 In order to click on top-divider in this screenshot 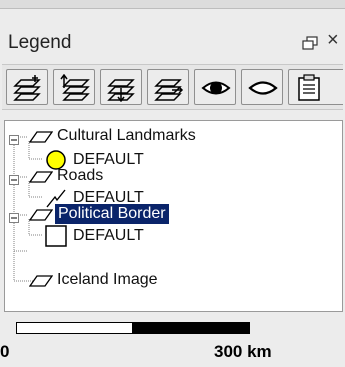, I will do `click(172, 4)`.